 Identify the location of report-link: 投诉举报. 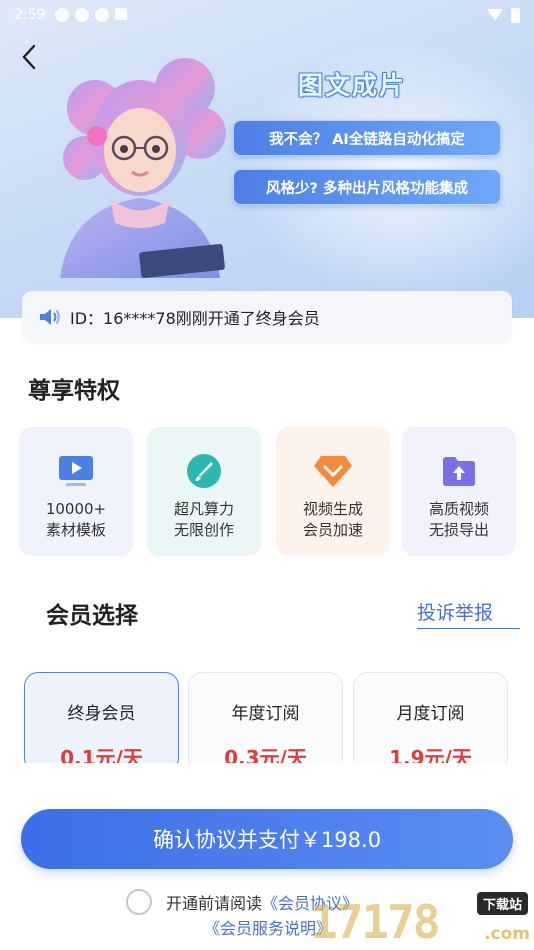
(468, 613).